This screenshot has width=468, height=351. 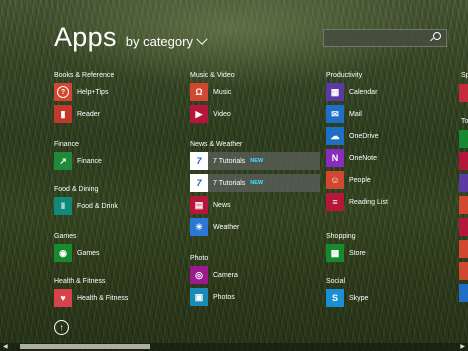 I want to click on app-reading-list: ≡ Reading List, so click(x=357, y=202).